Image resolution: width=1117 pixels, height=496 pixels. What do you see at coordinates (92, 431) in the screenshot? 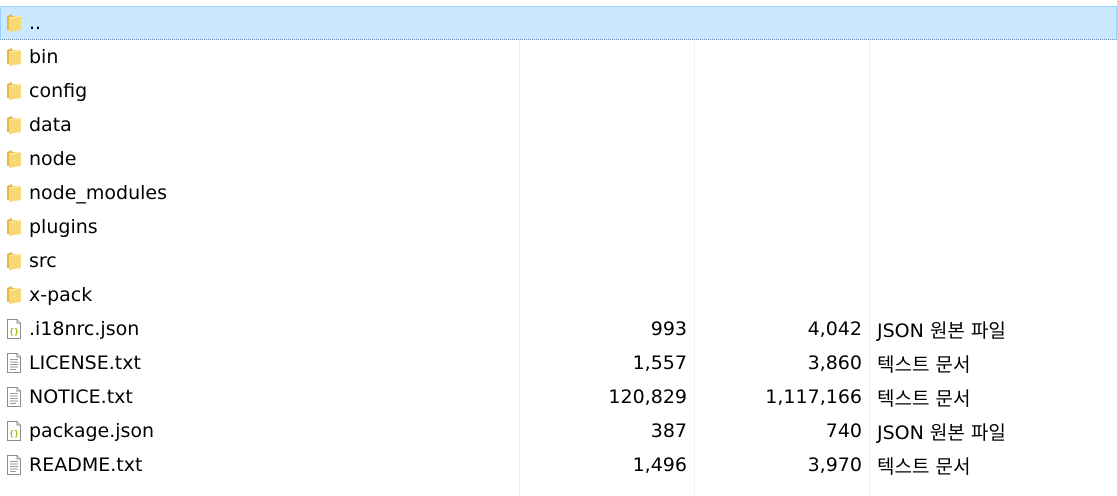
I see `file-name: package.json` at bounding box center [92, 431].